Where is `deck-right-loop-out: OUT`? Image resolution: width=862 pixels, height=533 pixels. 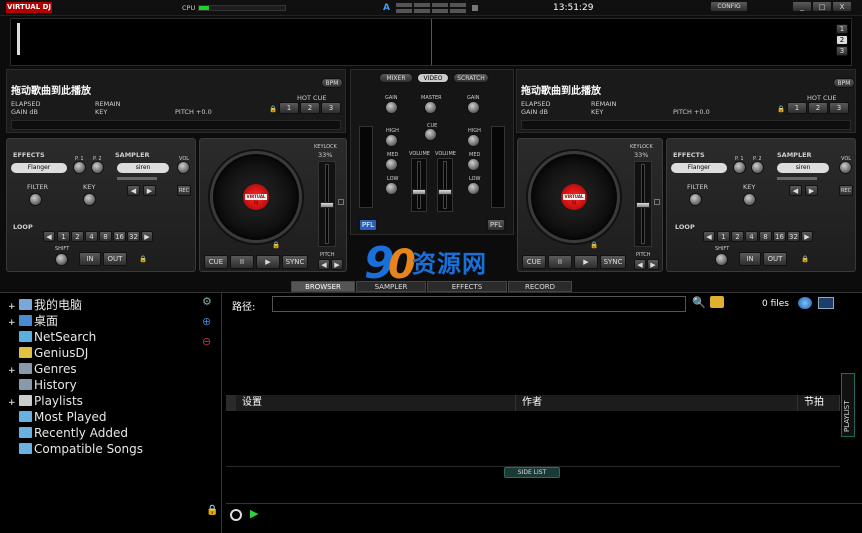 deck-right-loop-out: OUT is located at coordinates (775, 259).